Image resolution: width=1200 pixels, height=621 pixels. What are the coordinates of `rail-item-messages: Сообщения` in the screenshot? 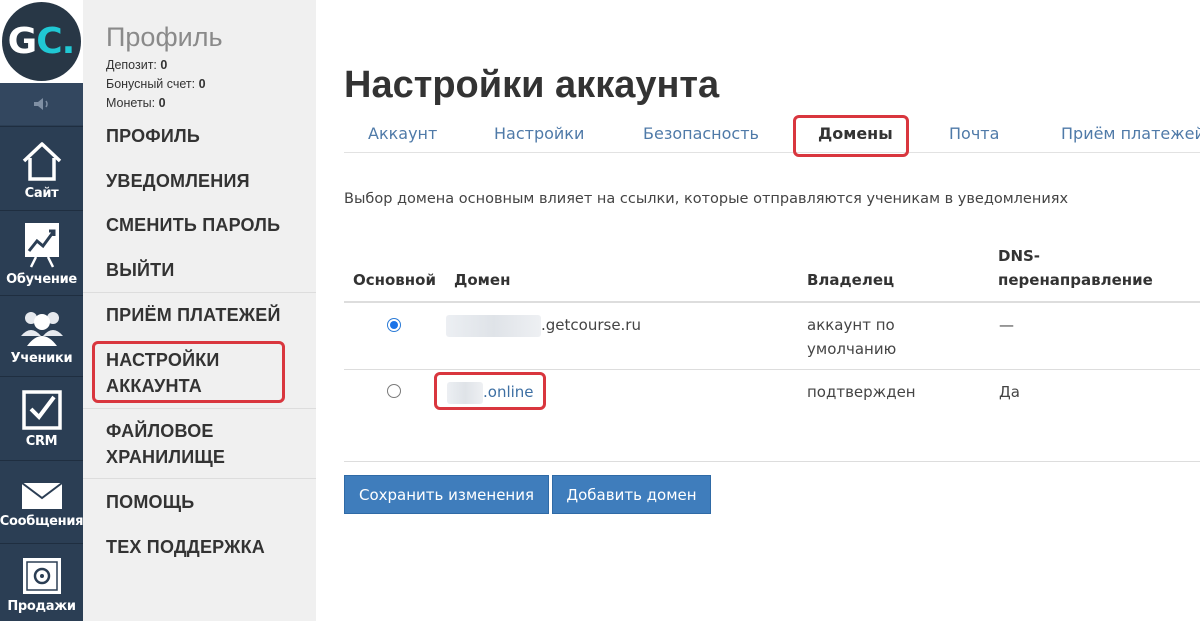 It's located at (42, 501).